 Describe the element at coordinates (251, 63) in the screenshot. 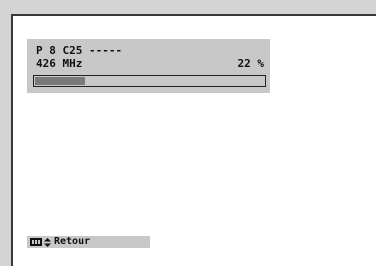

I see `progress-percent: 22 %` at that location.